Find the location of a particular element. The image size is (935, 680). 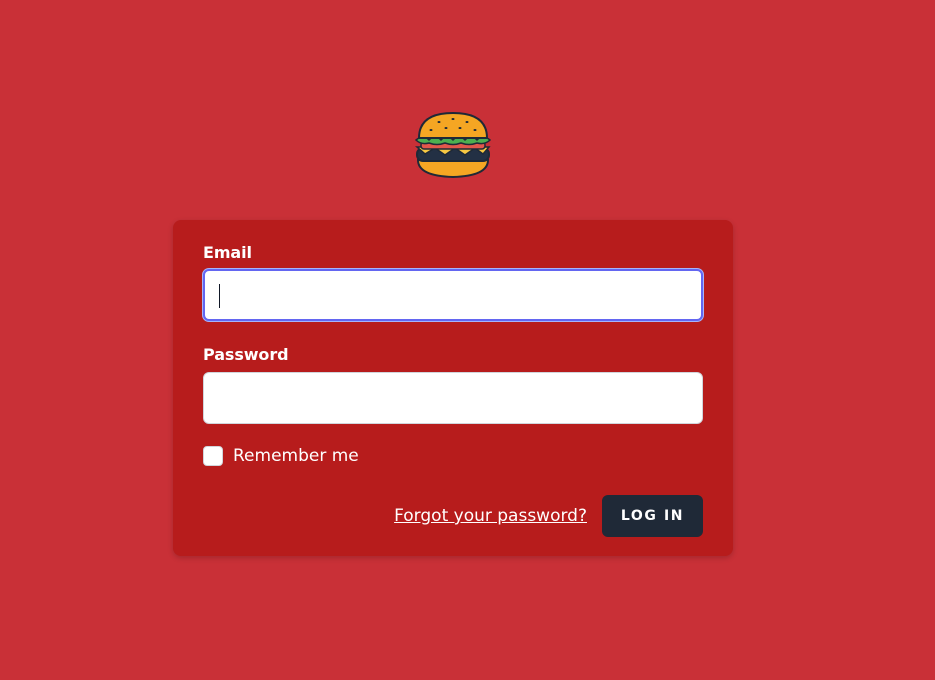

remember-me-checkbox is located at coordinates (213, 456).